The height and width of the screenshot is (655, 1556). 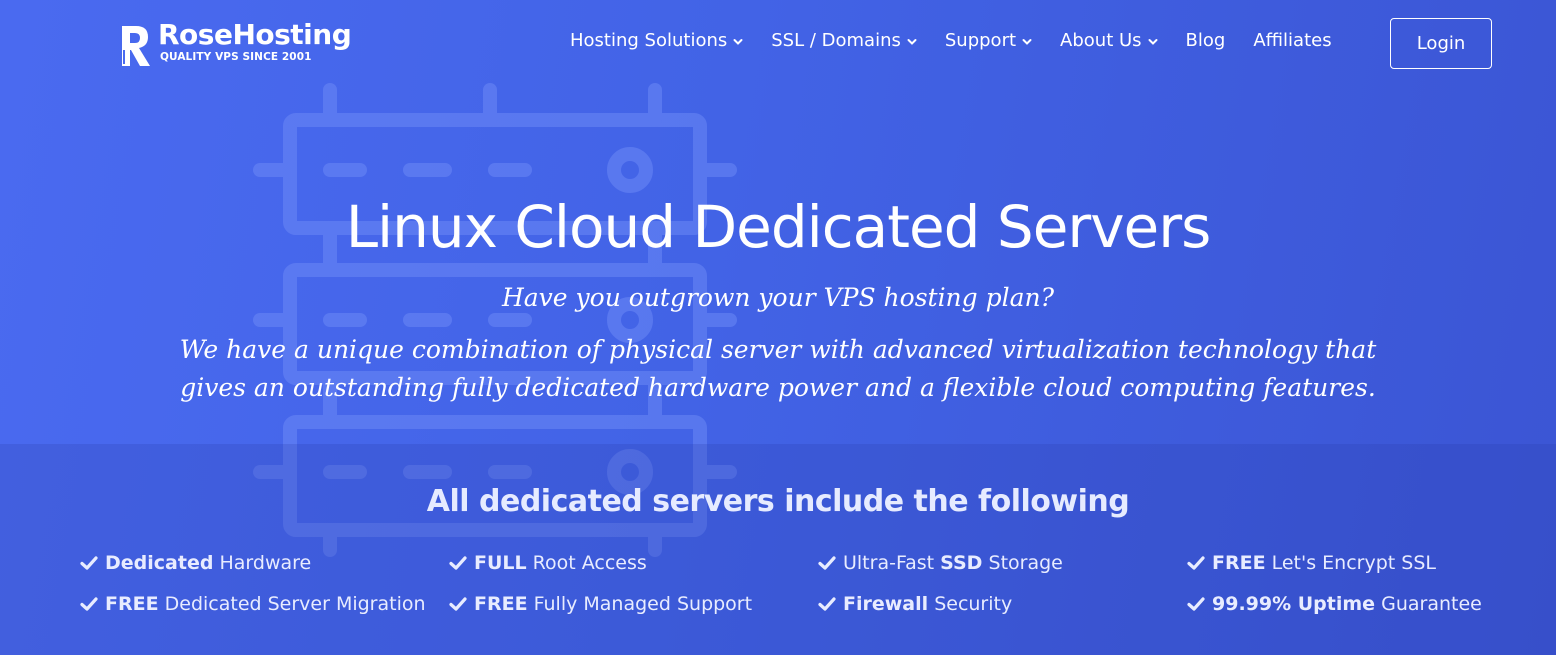 What do you see at coordinates (1022, 563) in the screenshot?
I see `feature-suffix: Storage` at bounding box center [1022, 563].